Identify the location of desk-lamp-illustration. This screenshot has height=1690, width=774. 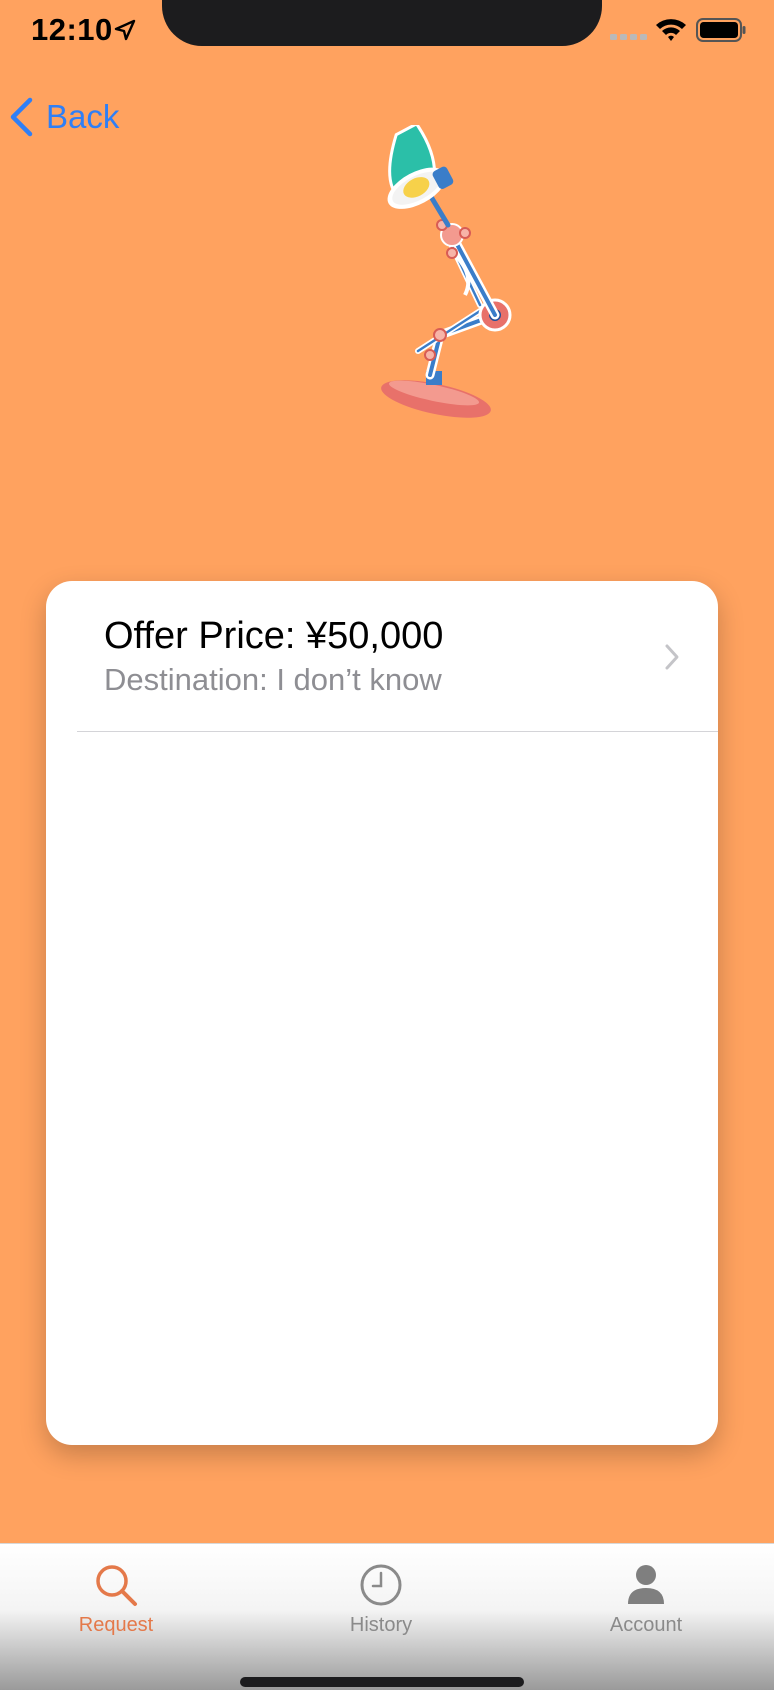
(446, 271).